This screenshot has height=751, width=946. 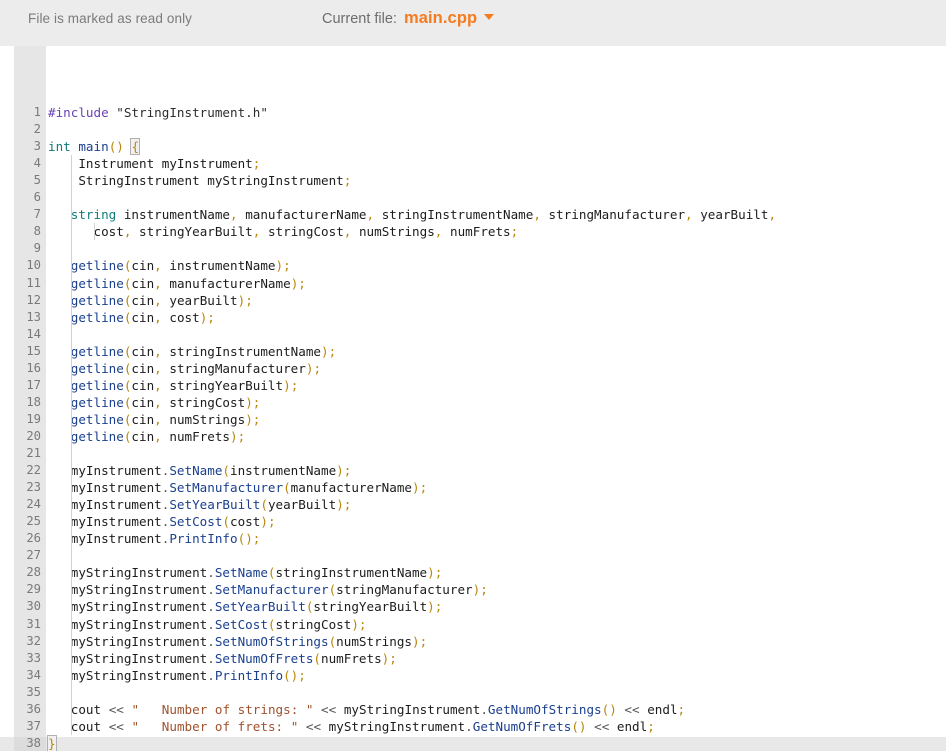 What do you see at coordinates (33, 657) in the screenshot?
I see `line-number: 33` at bounding box center [33, 657].